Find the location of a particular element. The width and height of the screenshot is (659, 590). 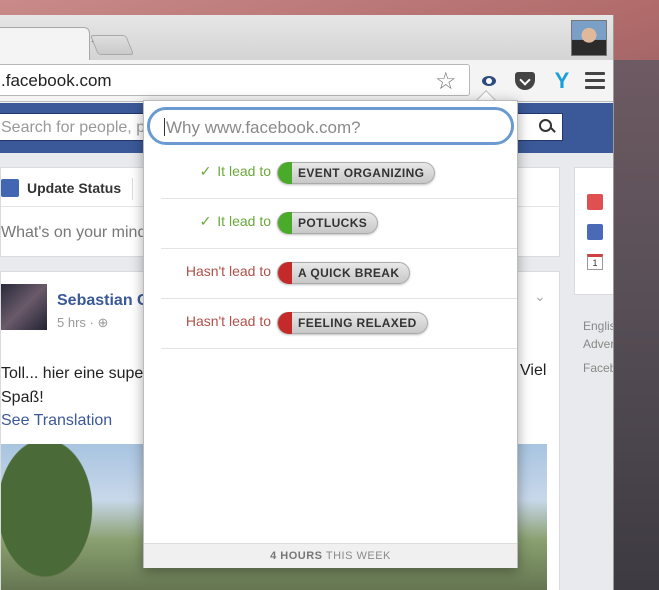

weekly-summary: 4 HOURS THIS WEEK is located at coordinates (330, 555).